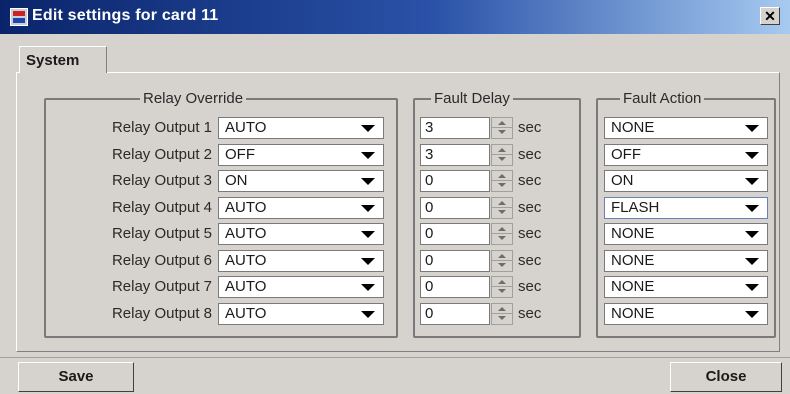  I want to click on relay-output-8-override-select: AUTO, so click(301, 314).